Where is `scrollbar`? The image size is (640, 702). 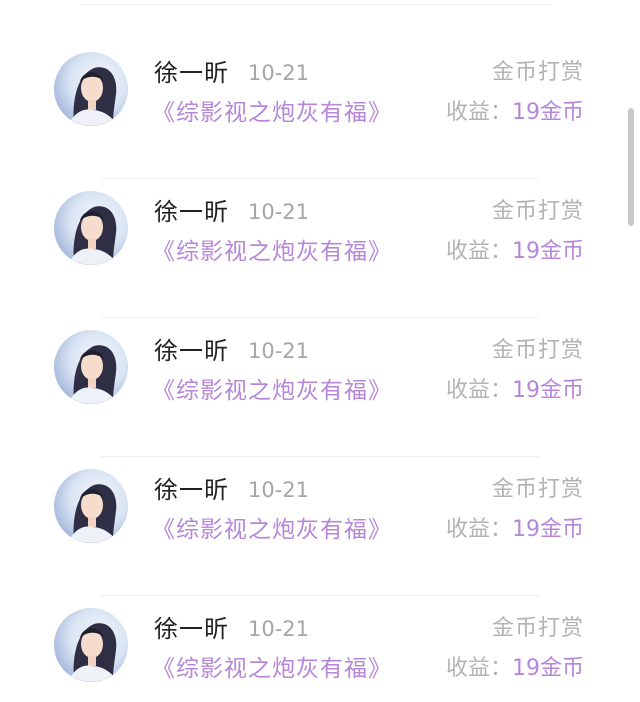
scrollbar is located at coordinates (631, 167).